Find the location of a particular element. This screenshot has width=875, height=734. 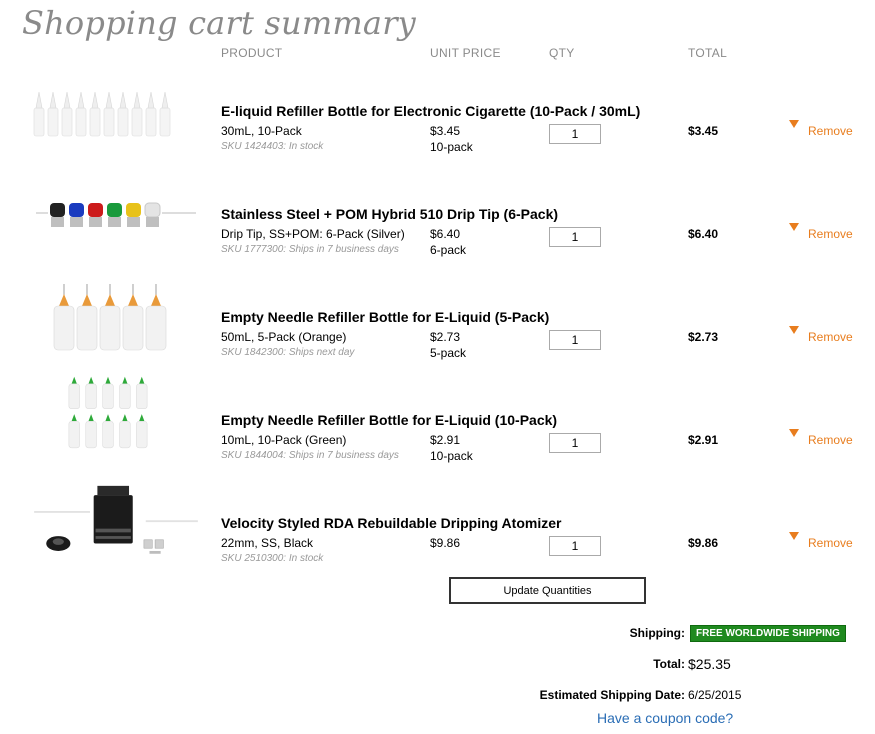

page-title: Shopping cart summary is located at coordinates (219, 23).